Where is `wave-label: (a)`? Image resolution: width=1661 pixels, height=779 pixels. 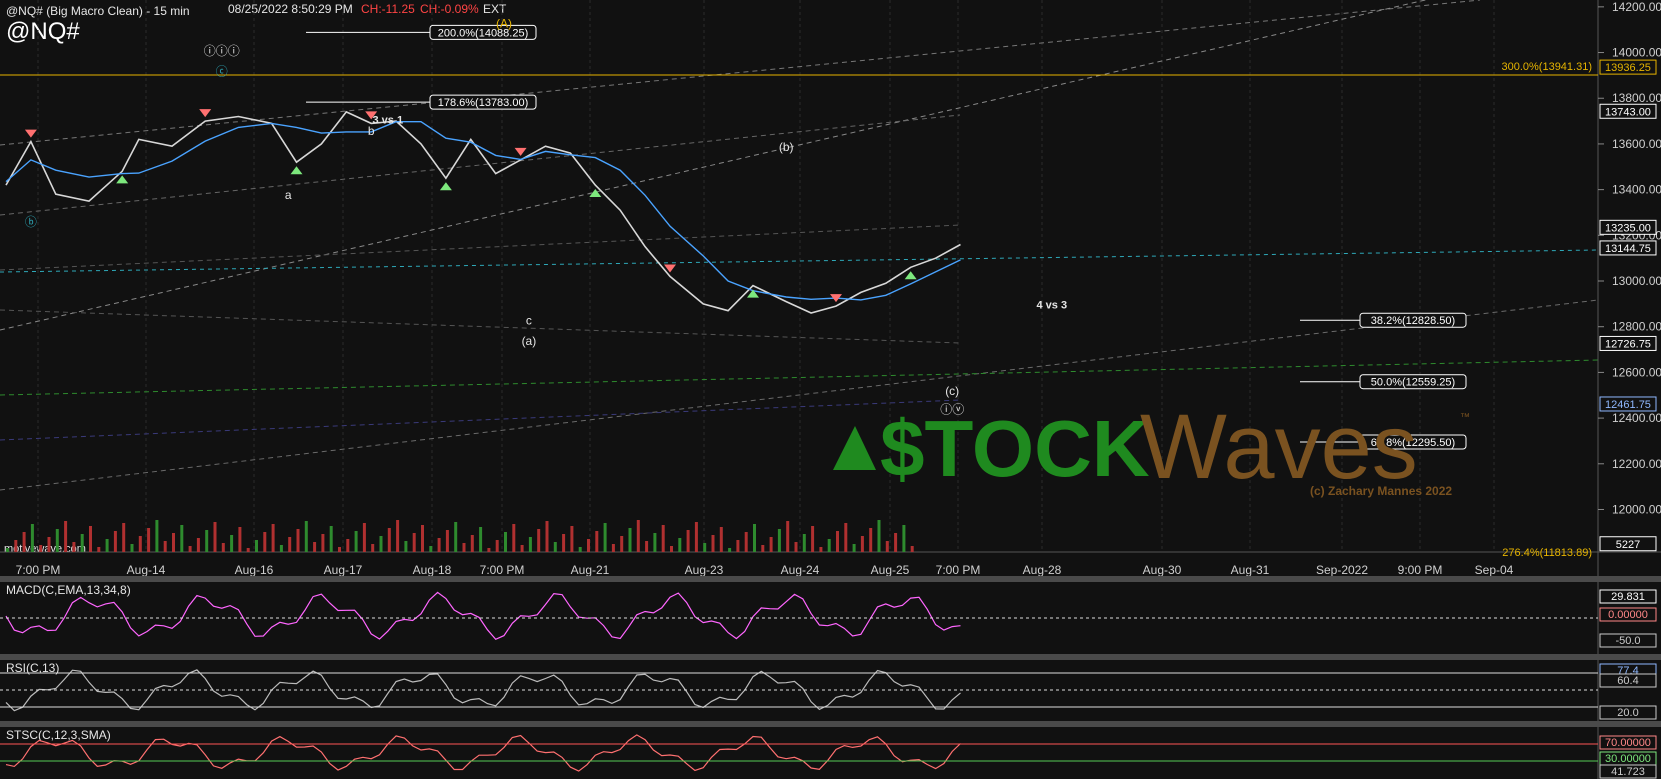 wave-label: (a) is located at coordinates (529, 341).